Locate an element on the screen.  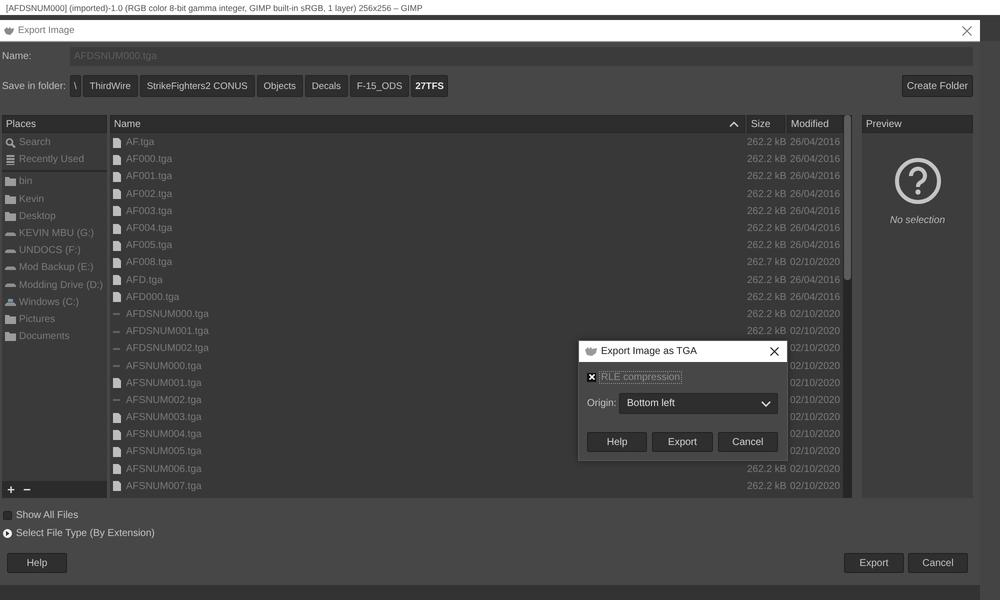
path-button: Decals is located at coordinates (326, 86).